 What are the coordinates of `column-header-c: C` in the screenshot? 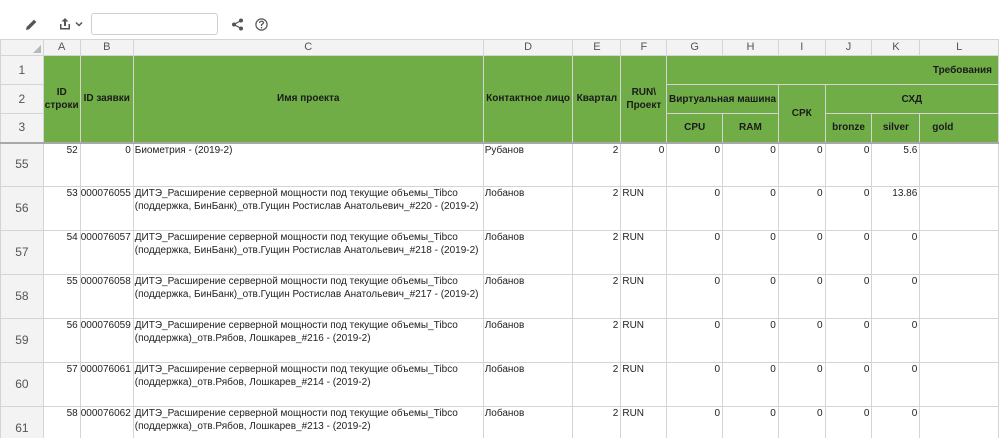 It's located at (308, 47).